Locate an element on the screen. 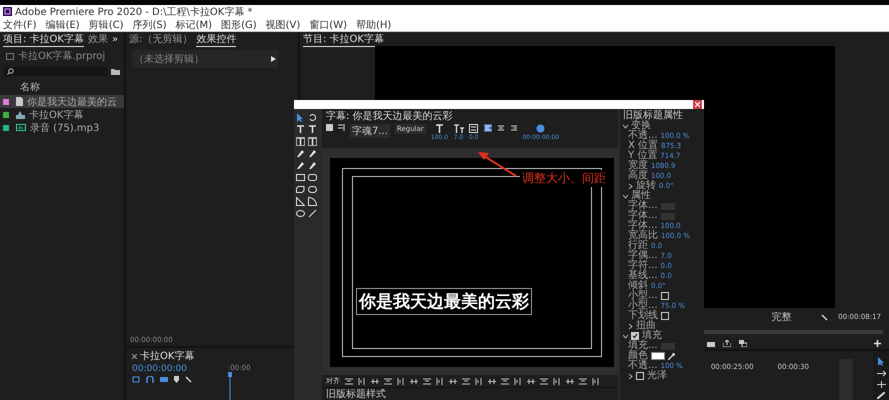 Image resolution: width=889 pixels, height=400 pixels. play-arrow-icon is located at coordinates (273, 59).